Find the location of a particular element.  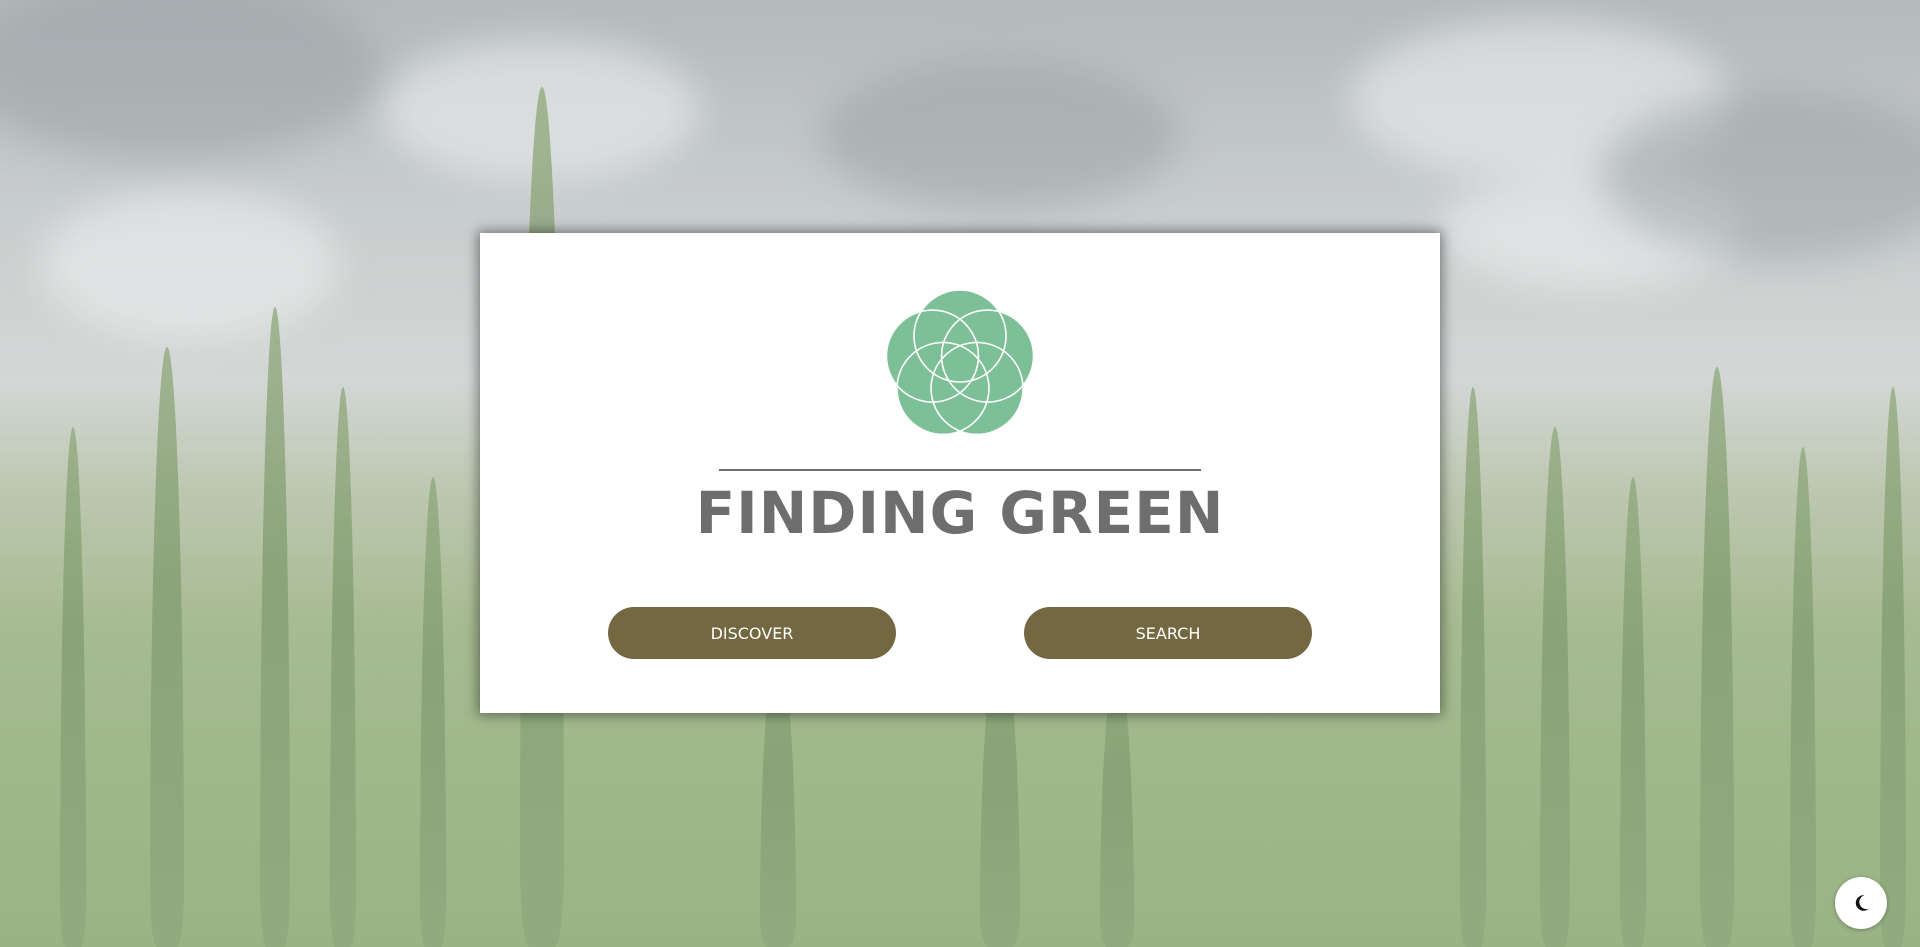

site-title: FINDING GREEN is located at coordinates (960, 513).